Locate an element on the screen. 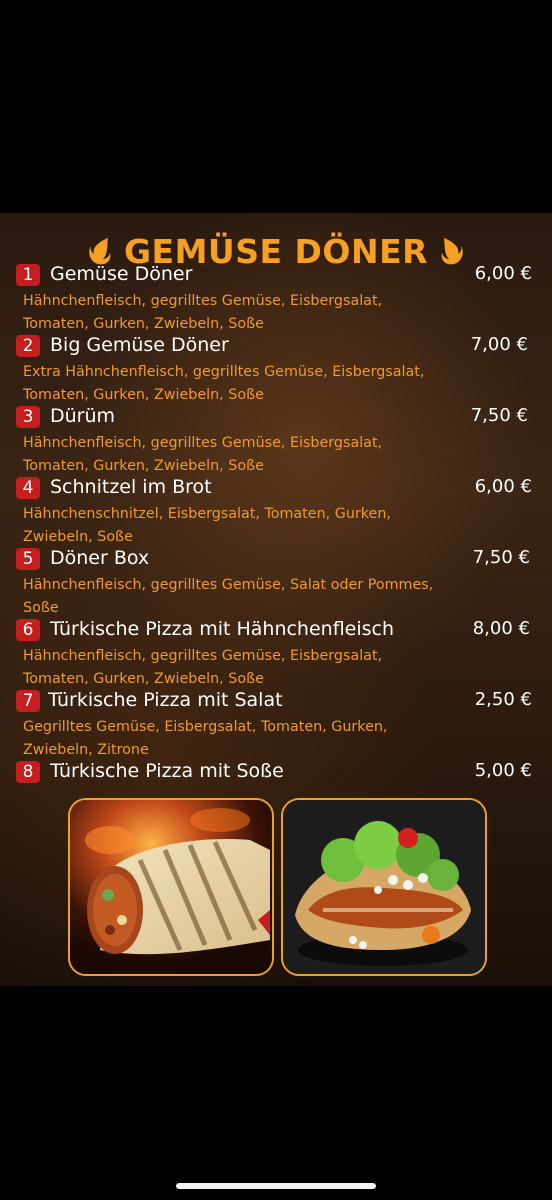 This screenshot has width=552, height=1200. item-price: 2,50 € is located at coordinates (503, 699).